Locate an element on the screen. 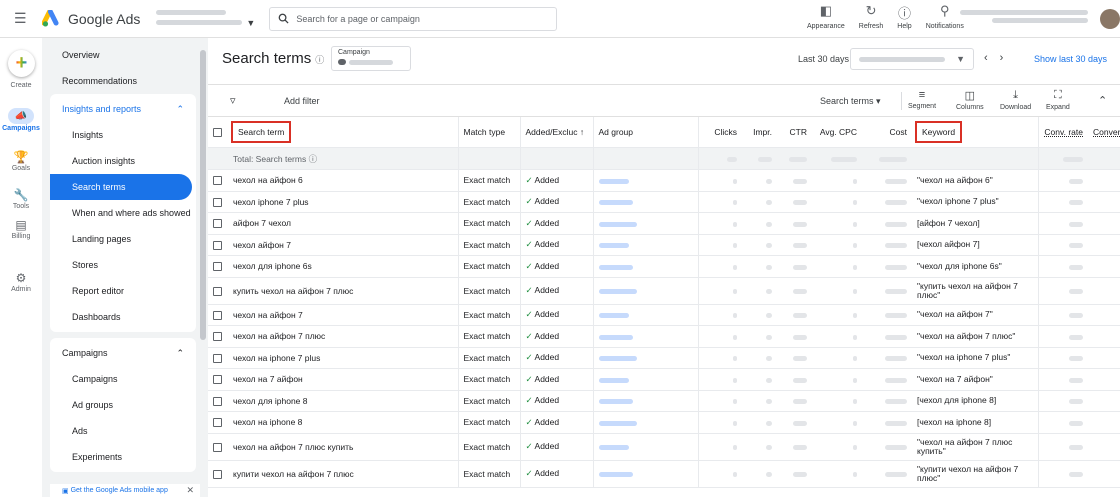 The image size is (1120, 497). nav-overview: Overview is located at coordinates (123, 55).